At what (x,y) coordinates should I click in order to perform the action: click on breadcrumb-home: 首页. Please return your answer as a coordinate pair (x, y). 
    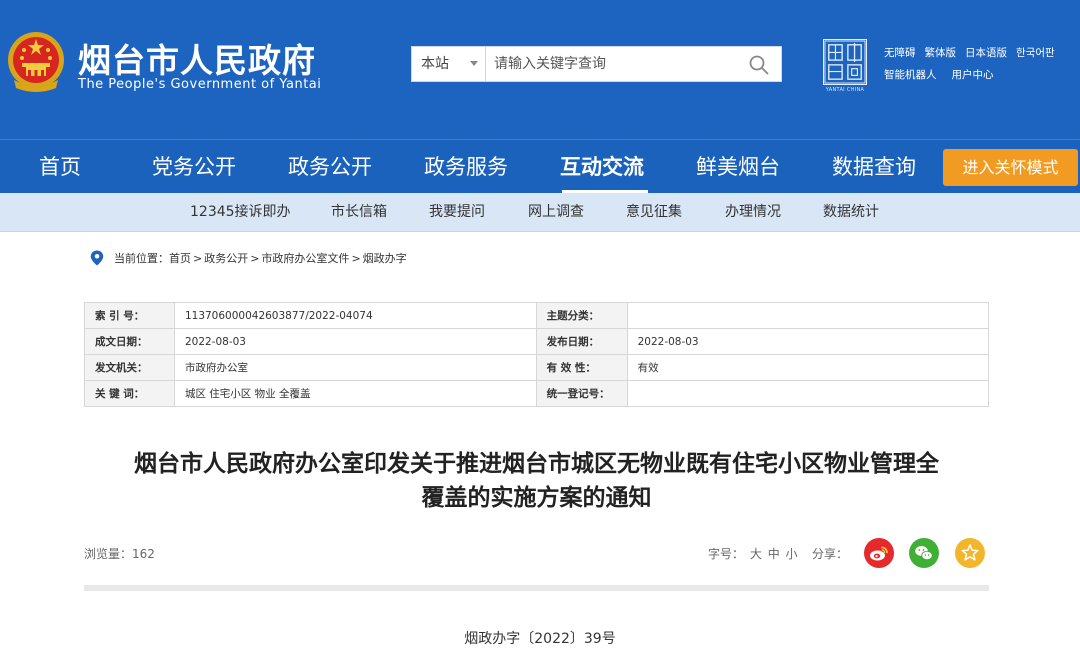
    Looking at the image, I should click on (180, 258).